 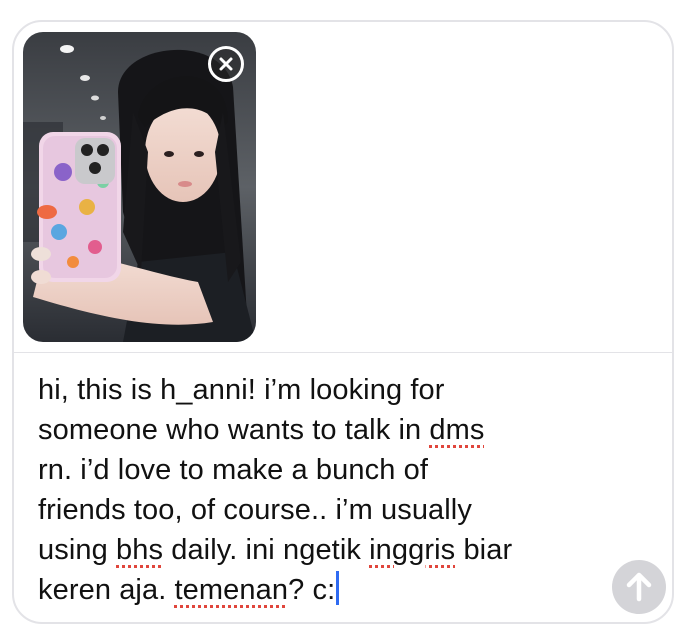 I want to click on message-text: friends too, of course.. i’m usually, so click(x=255, y=510).